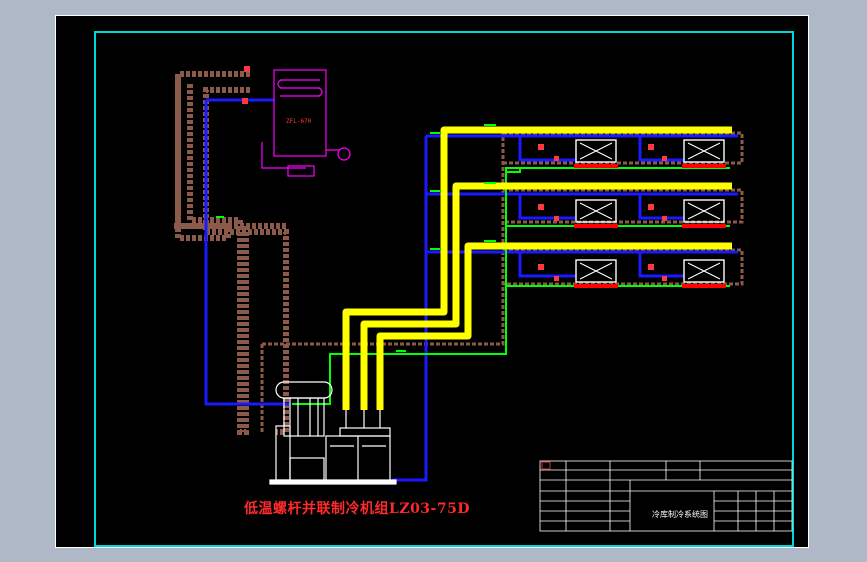 This screenshot has width=867, height=562. Describe the element at coordinates (299, 121) in the screenshot. I see `condenser-label: ZFL-670` at that location.